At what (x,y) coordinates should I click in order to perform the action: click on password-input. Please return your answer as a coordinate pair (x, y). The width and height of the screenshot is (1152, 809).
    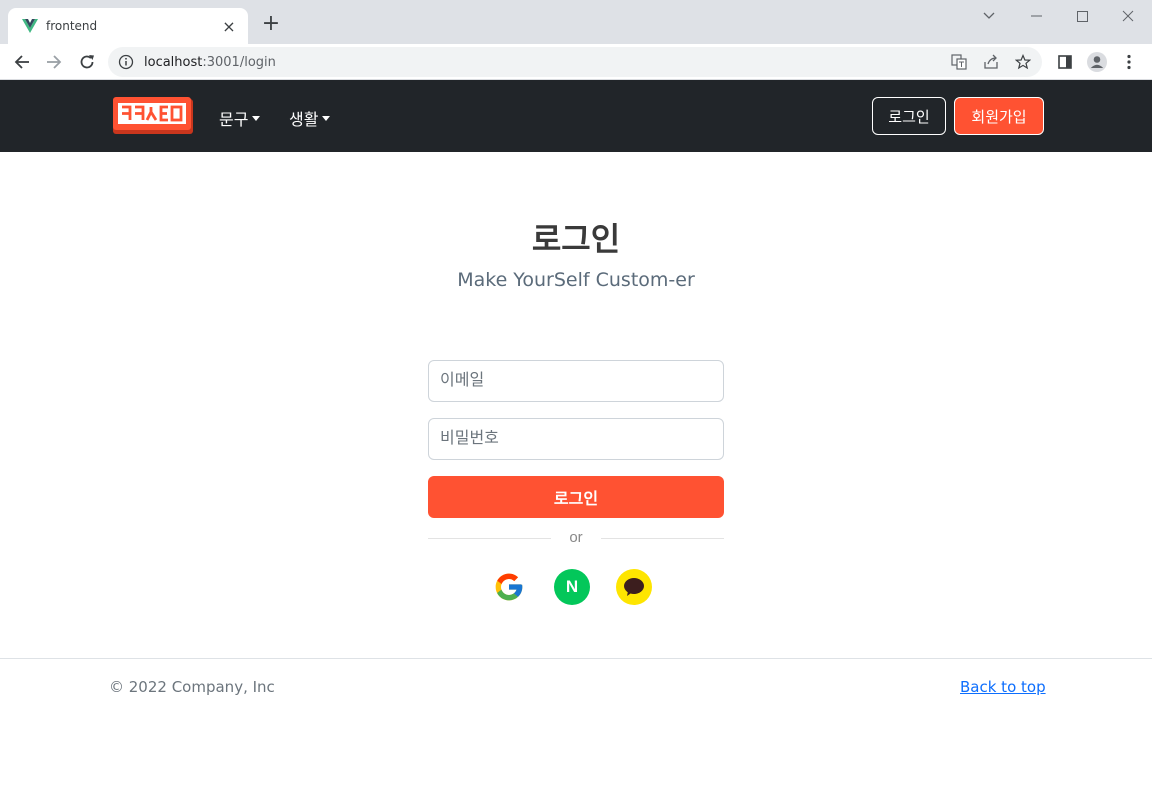
    Looking at the image, I should click on (576, 439).